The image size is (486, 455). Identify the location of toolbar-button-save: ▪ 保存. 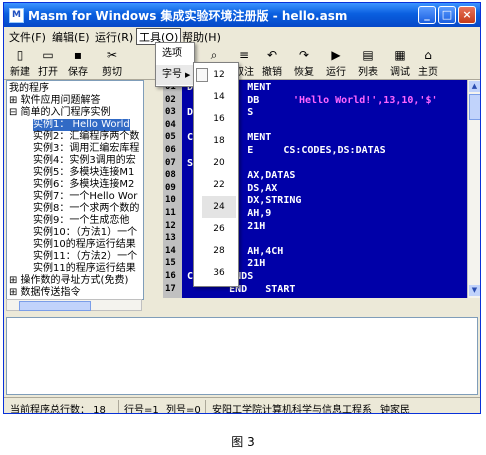
(78, 62).